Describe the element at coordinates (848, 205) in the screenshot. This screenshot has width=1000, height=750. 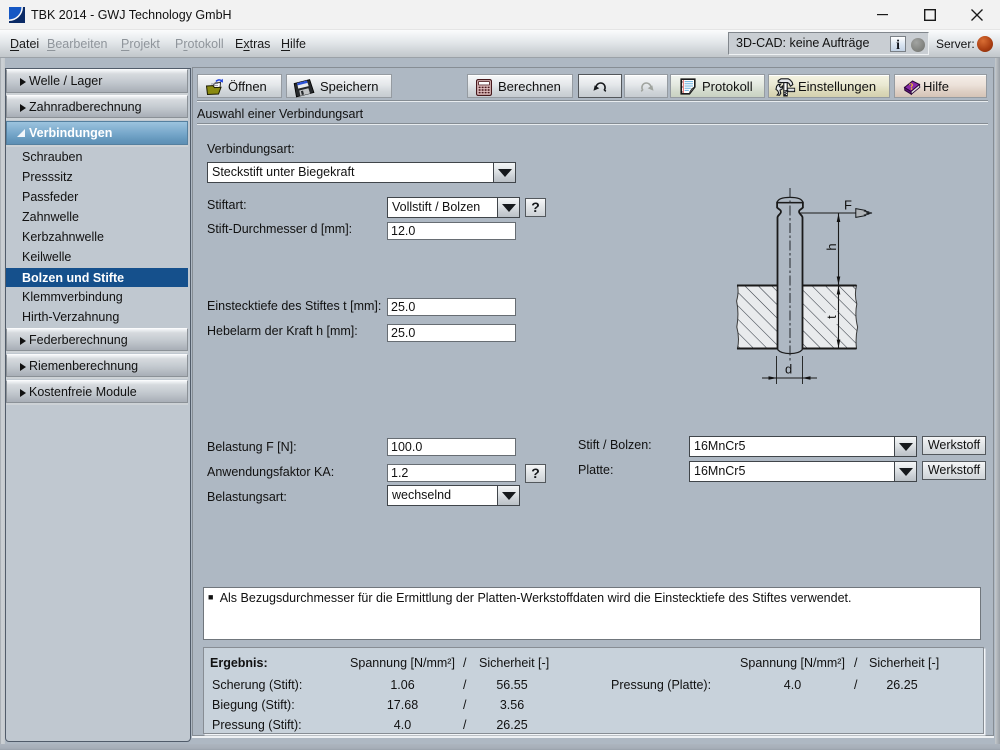
I see `svg-text: F` at that location.